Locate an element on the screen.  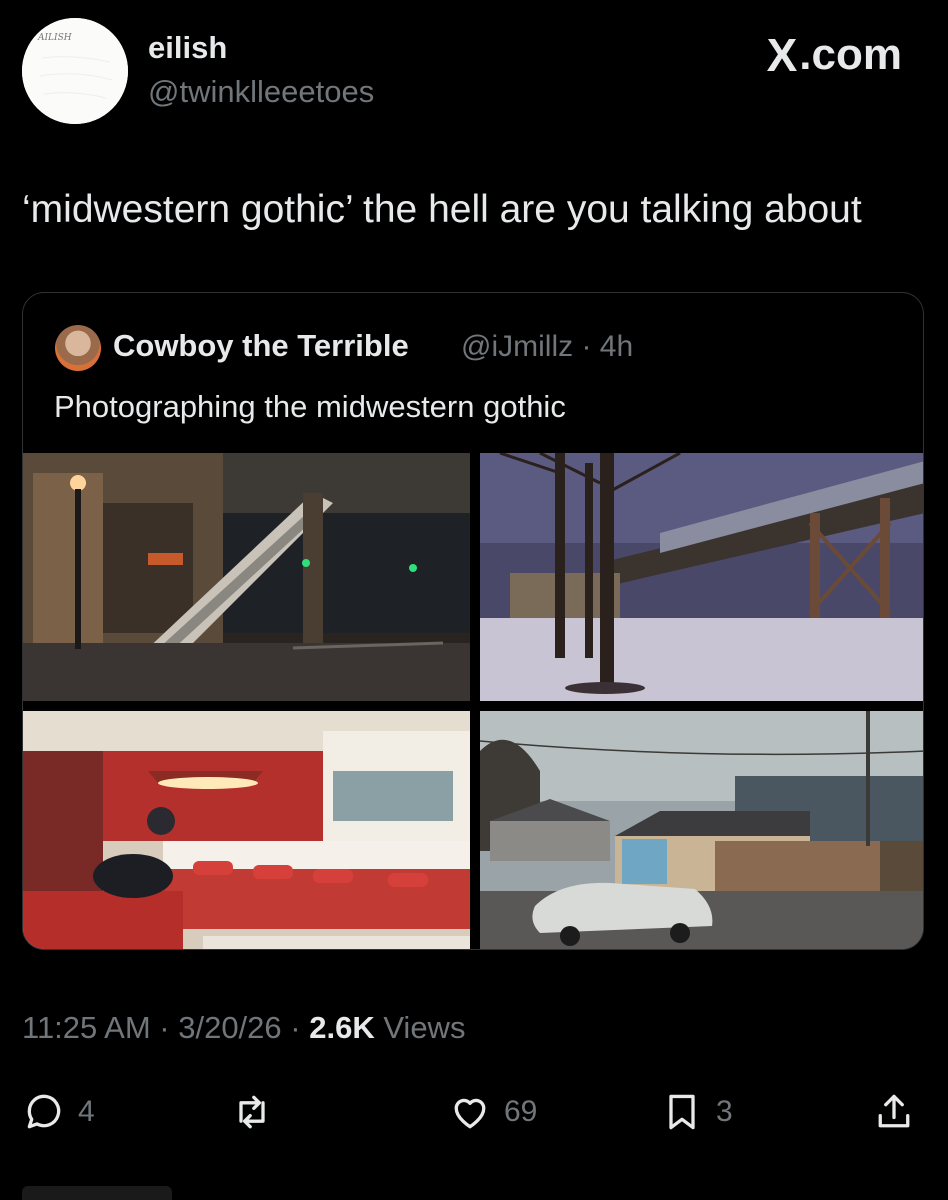
quote-text: Photographing the midwestern gothic is located at coordinates (310, 406).